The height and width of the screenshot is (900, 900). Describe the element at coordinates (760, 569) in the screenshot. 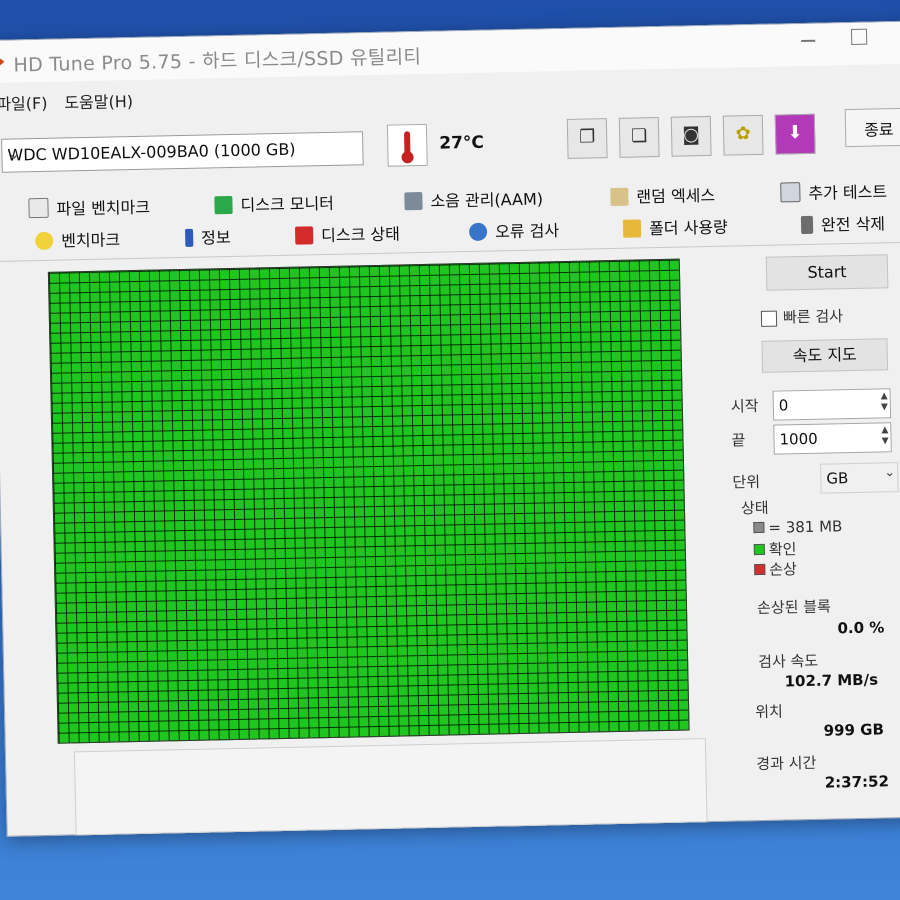

I see `legend-swatch-red` at that location.